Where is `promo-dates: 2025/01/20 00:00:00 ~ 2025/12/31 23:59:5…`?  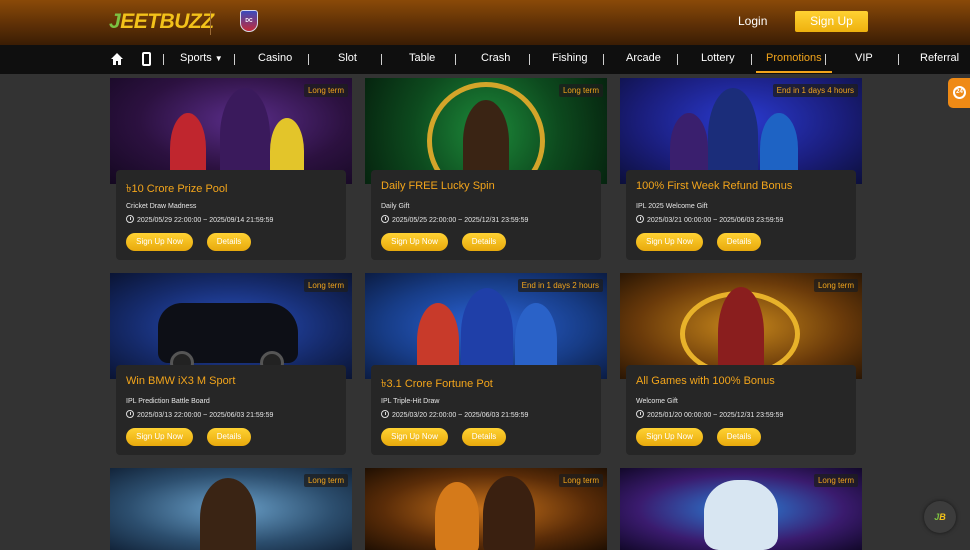
promo-dates: 2025/01/20 00:00:00 ~ 2025/12/31 23:59:5… is located at coordinates (709, 414).